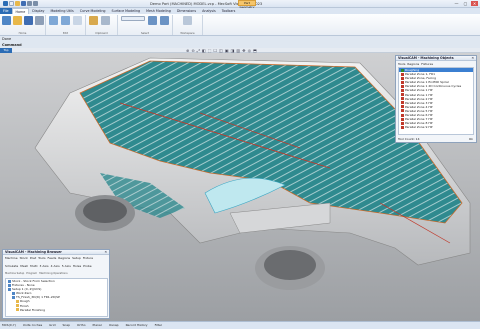  I want to click on ribbon-group-label: Workspace, so click(187, 33).